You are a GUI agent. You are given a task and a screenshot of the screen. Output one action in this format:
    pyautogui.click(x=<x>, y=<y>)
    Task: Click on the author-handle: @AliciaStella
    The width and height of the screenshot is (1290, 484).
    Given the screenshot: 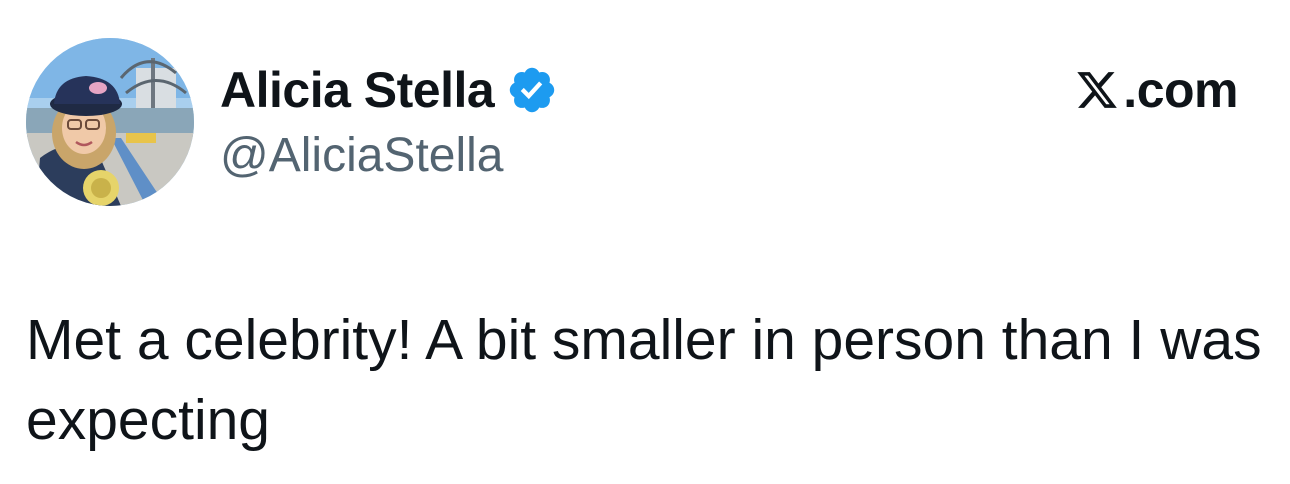 What is the action you would take?
    pyautogui.click(x=362, y=156)
    